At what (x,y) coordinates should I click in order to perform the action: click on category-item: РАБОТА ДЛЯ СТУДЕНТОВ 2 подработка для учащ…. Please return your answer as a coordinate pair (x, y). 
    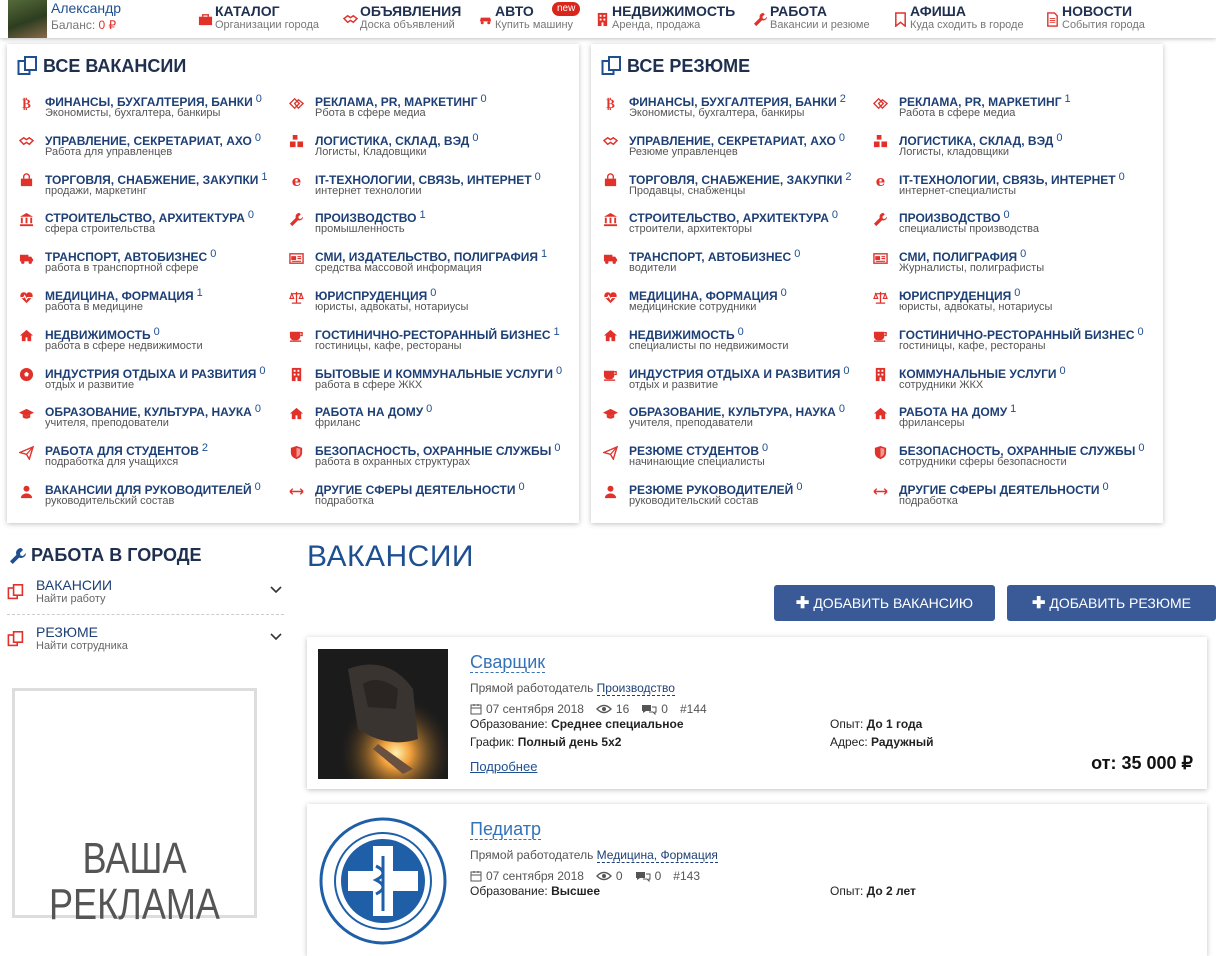
    Looking at the image, I should click on (154, 455).